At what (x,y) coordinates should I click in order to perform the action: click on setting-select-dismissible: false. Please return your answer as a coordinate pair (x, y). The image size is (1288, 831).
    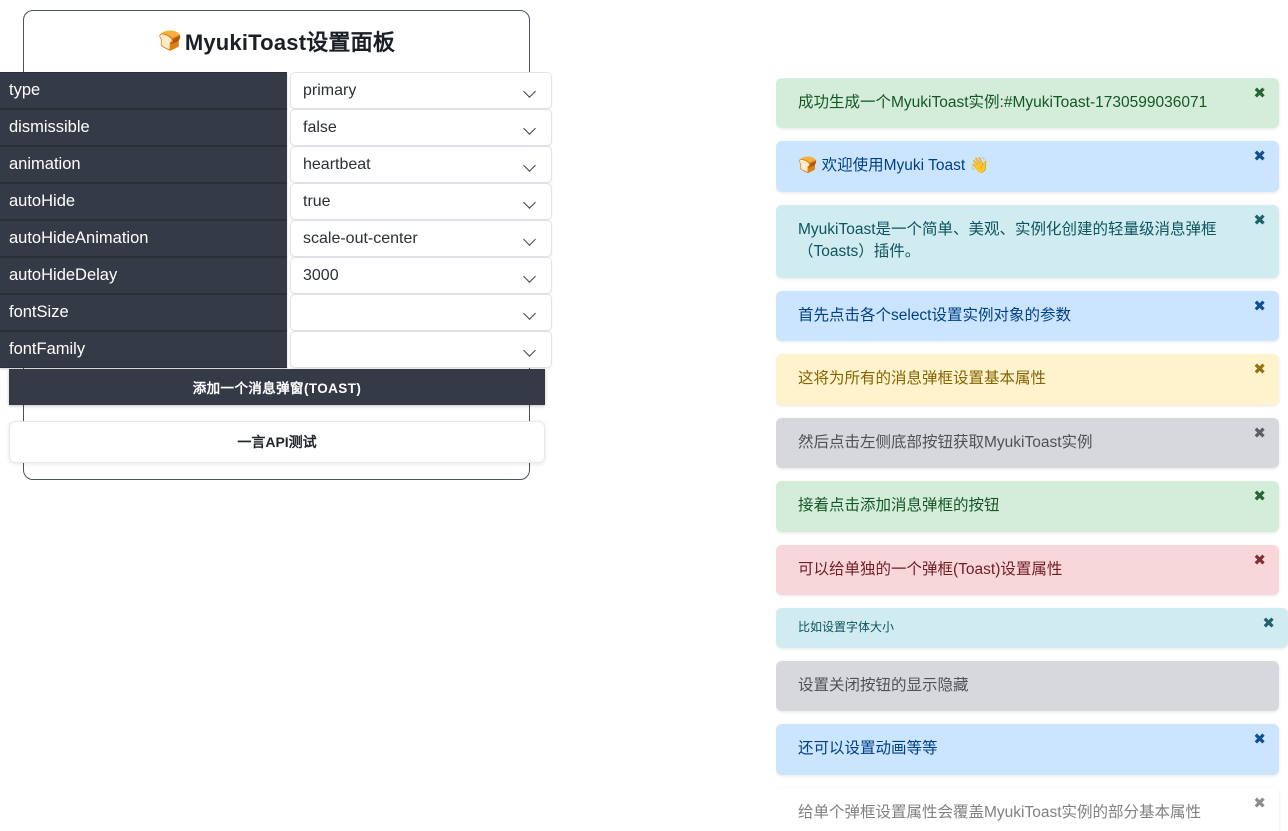
    Looking at the image, I should click on (421, 127).